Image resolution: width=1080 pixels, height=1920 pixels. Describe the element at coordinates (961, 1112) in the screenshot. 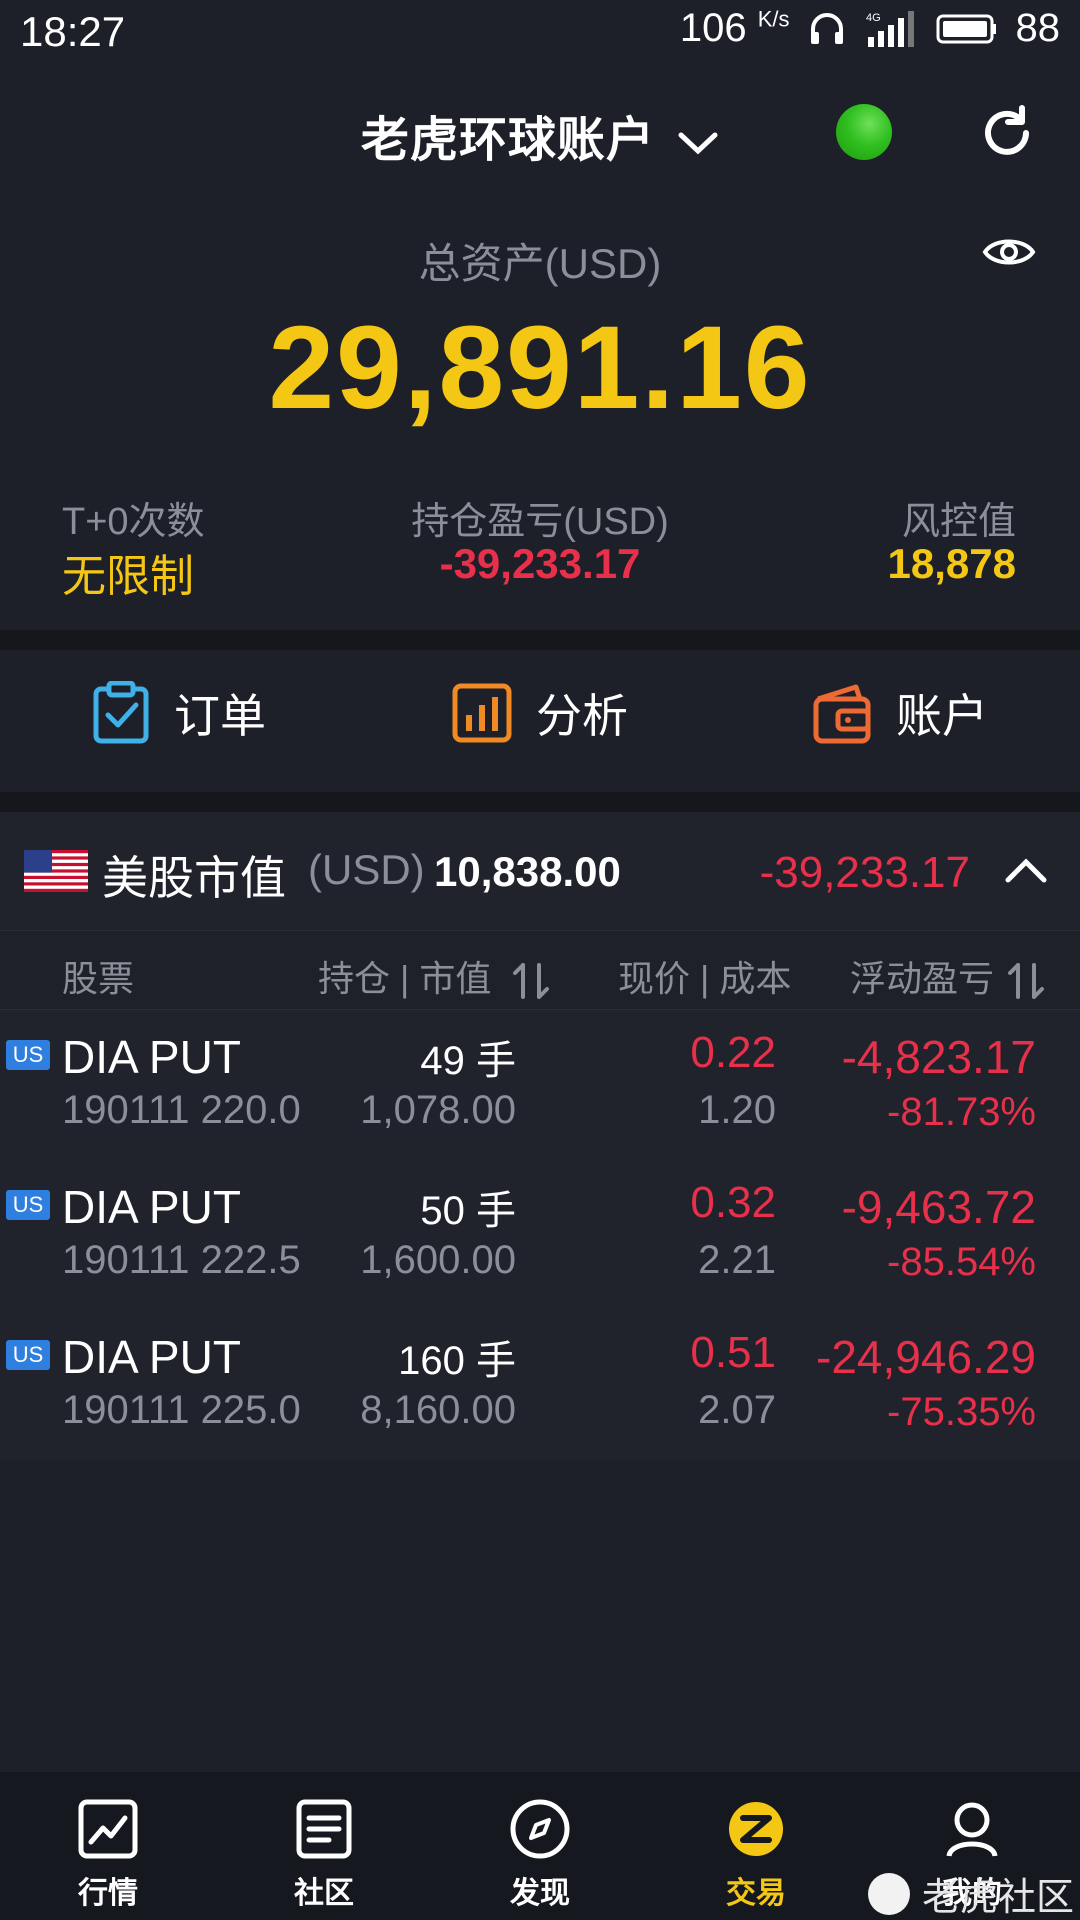

I see `position-pnl-percent: -81.73%` at that location.